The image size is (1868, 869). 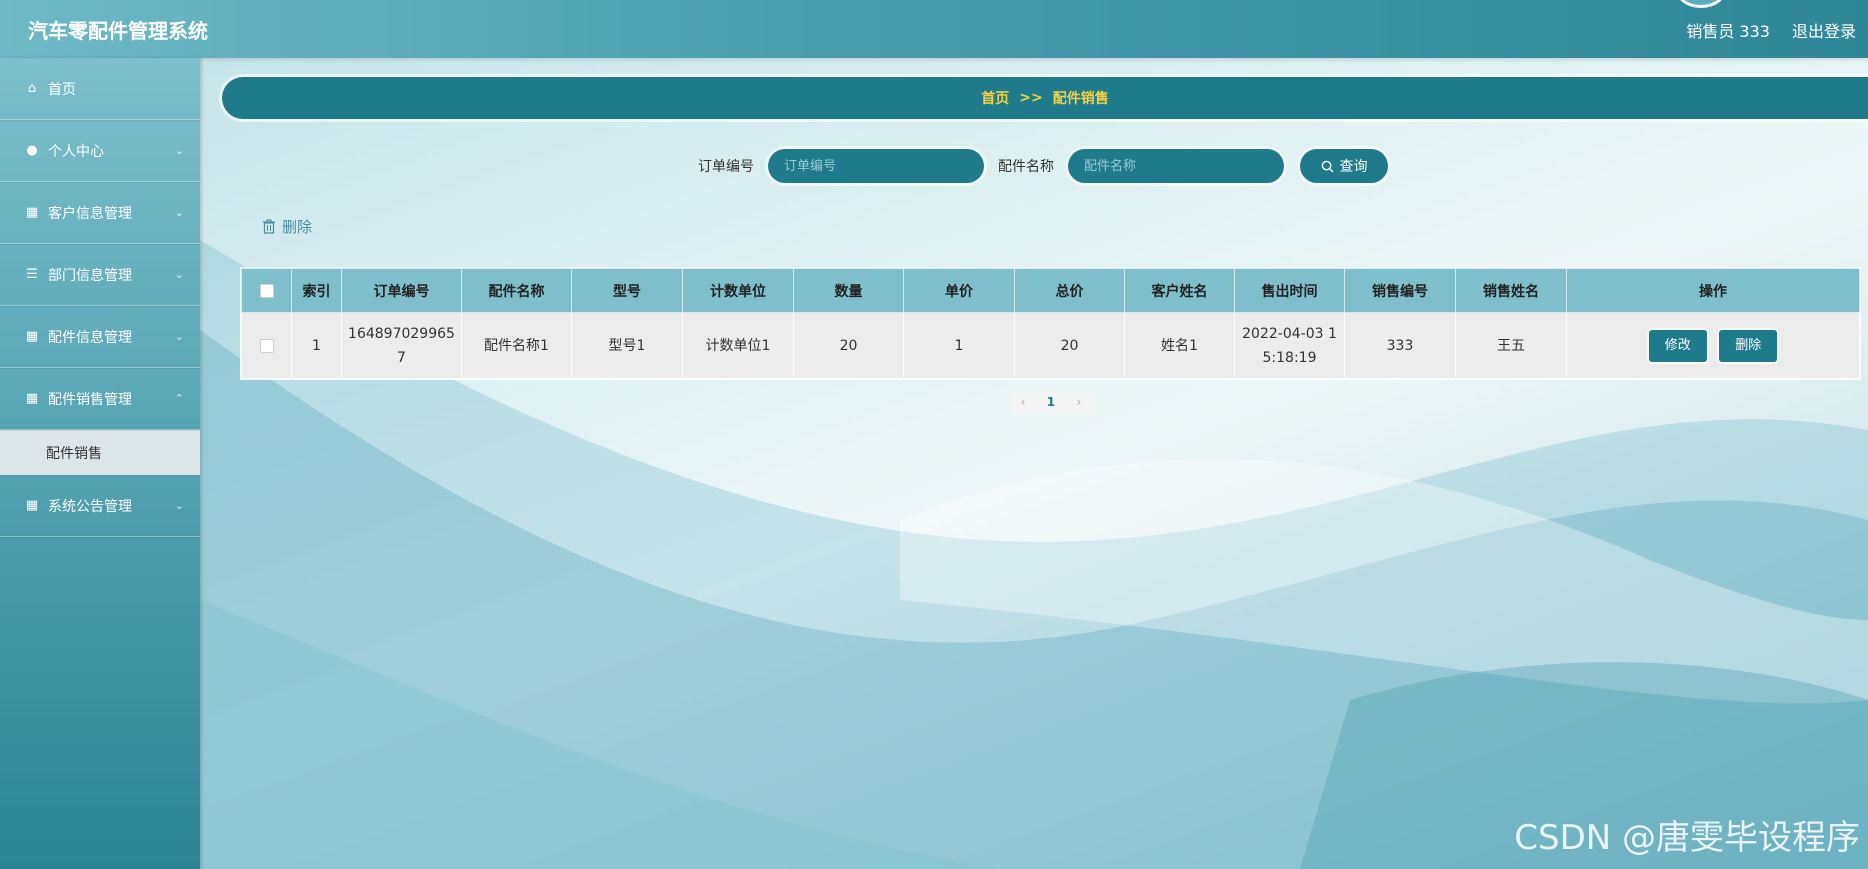 I want to click on sidebar-item-profile: ● 个人中心 ⌄, so click(x=100, y=151).